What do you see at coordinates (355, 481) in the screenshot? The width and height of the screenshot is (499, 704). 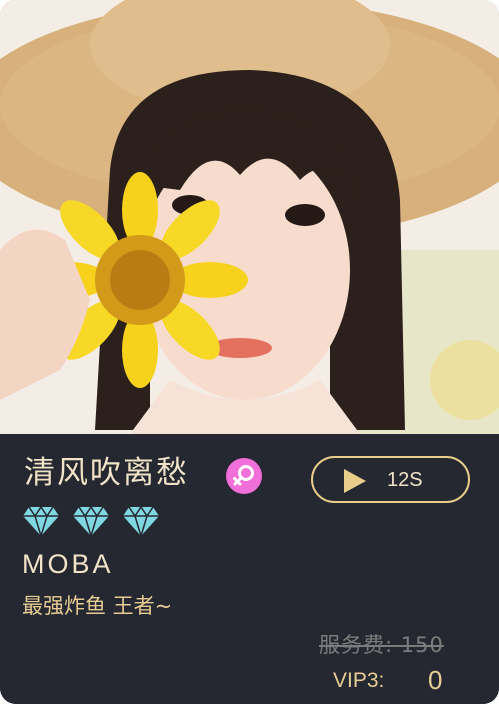 I see `play-icon` at bounding box center [355, 481].